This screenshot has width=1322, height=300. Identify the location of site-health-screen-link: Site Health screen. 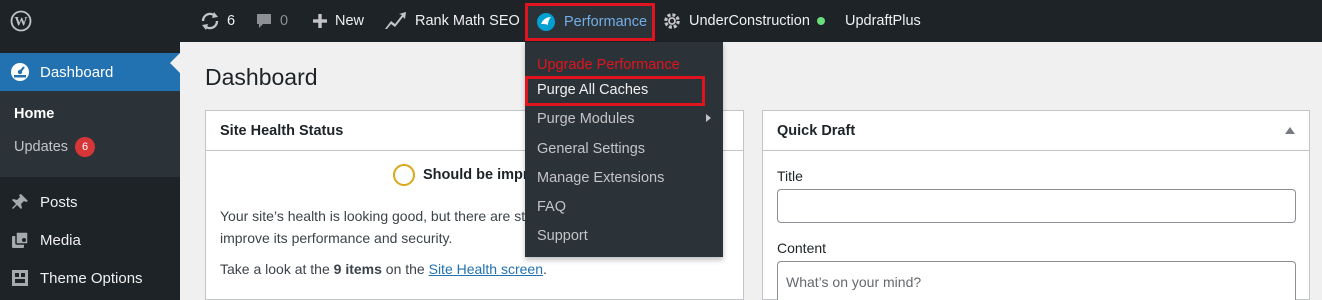
(486, 269).